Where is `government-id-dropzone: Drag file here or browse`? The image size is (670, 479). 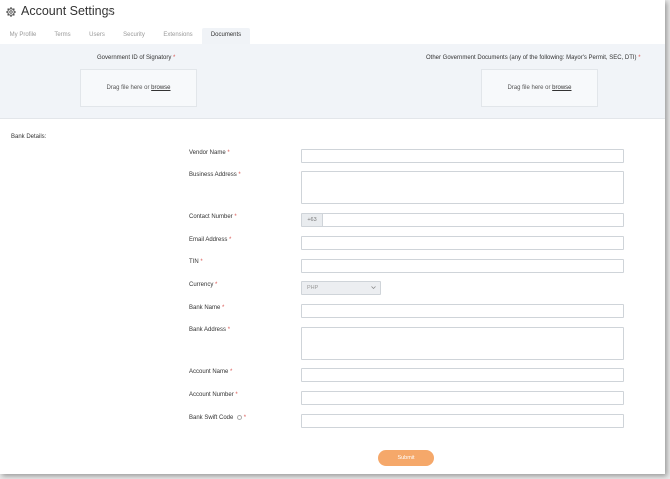 government-id-dropzone: Drag file here or browse is located at coordinates (138, 88).